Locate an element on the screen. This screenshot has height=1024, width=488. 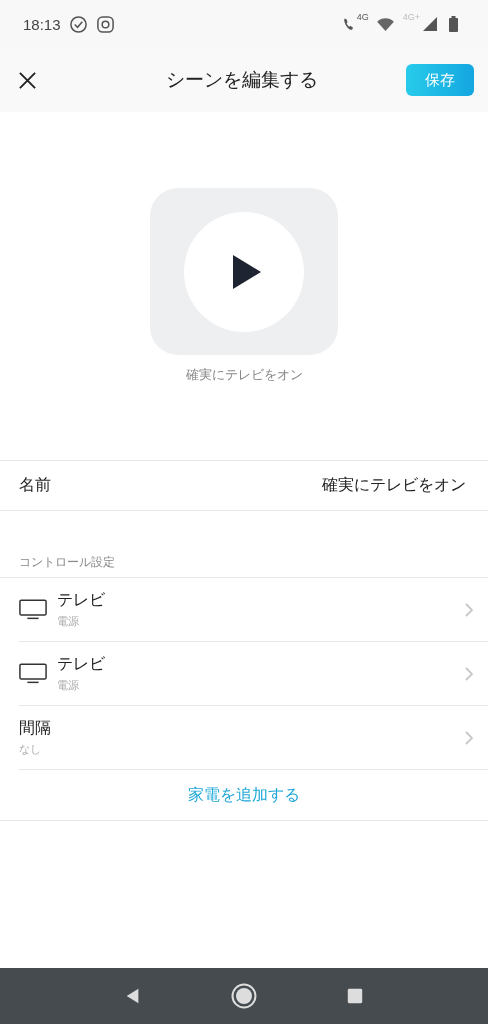
control-title: 間隔 is located at coordinates (35, 728).